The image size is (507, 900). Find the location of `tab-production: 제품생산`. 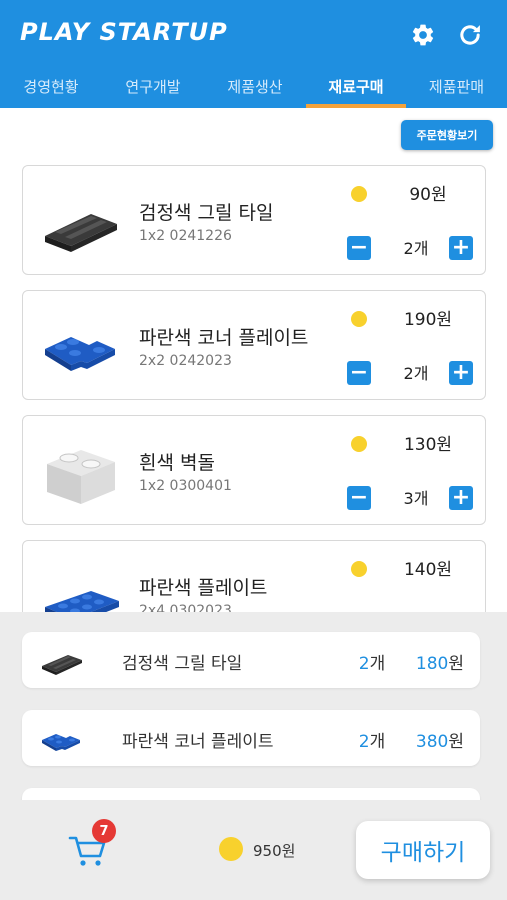

tab-production: 제품생산 is located at coordinates (255, 92).